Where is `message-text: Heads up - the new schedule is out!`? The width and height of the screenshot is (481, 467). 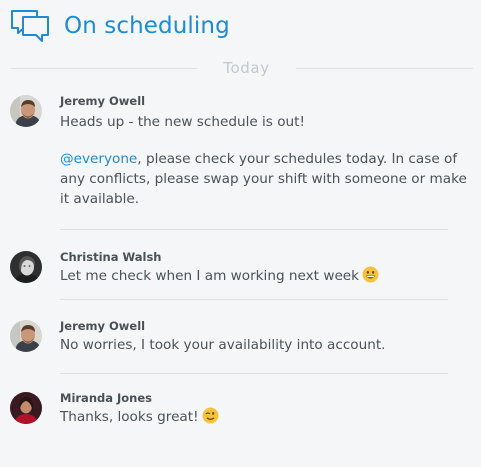
message-text: Heads up - the new schedule is out! is located at coordinates (182, 122).